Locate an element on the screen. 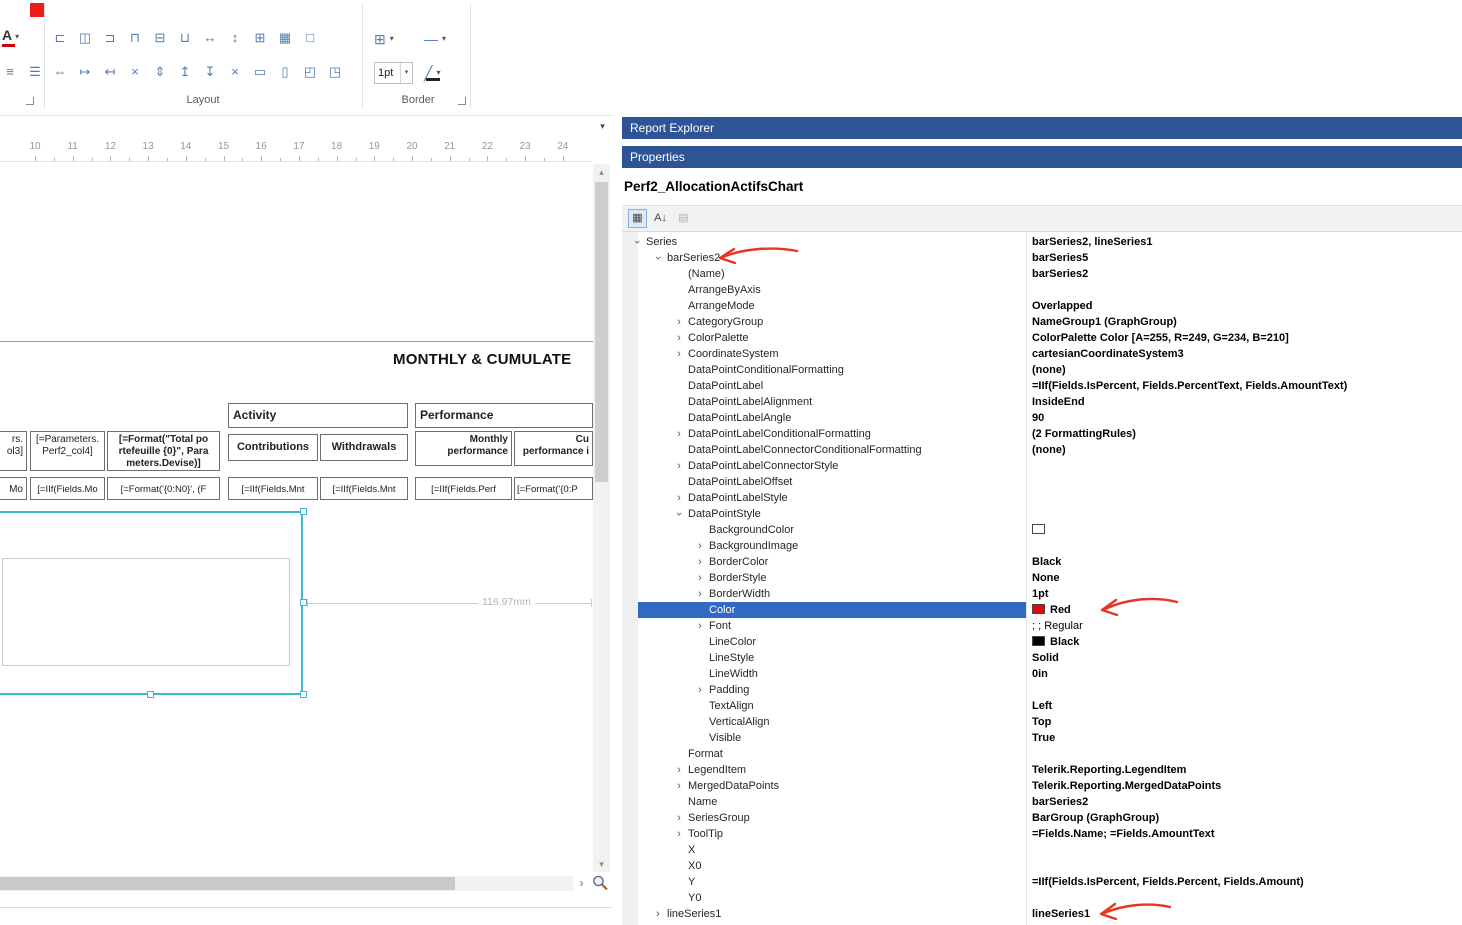 This screenshot has width=1462, height=925. remove-vertical-spacing-icon: × is located at coordinates (235, 72).